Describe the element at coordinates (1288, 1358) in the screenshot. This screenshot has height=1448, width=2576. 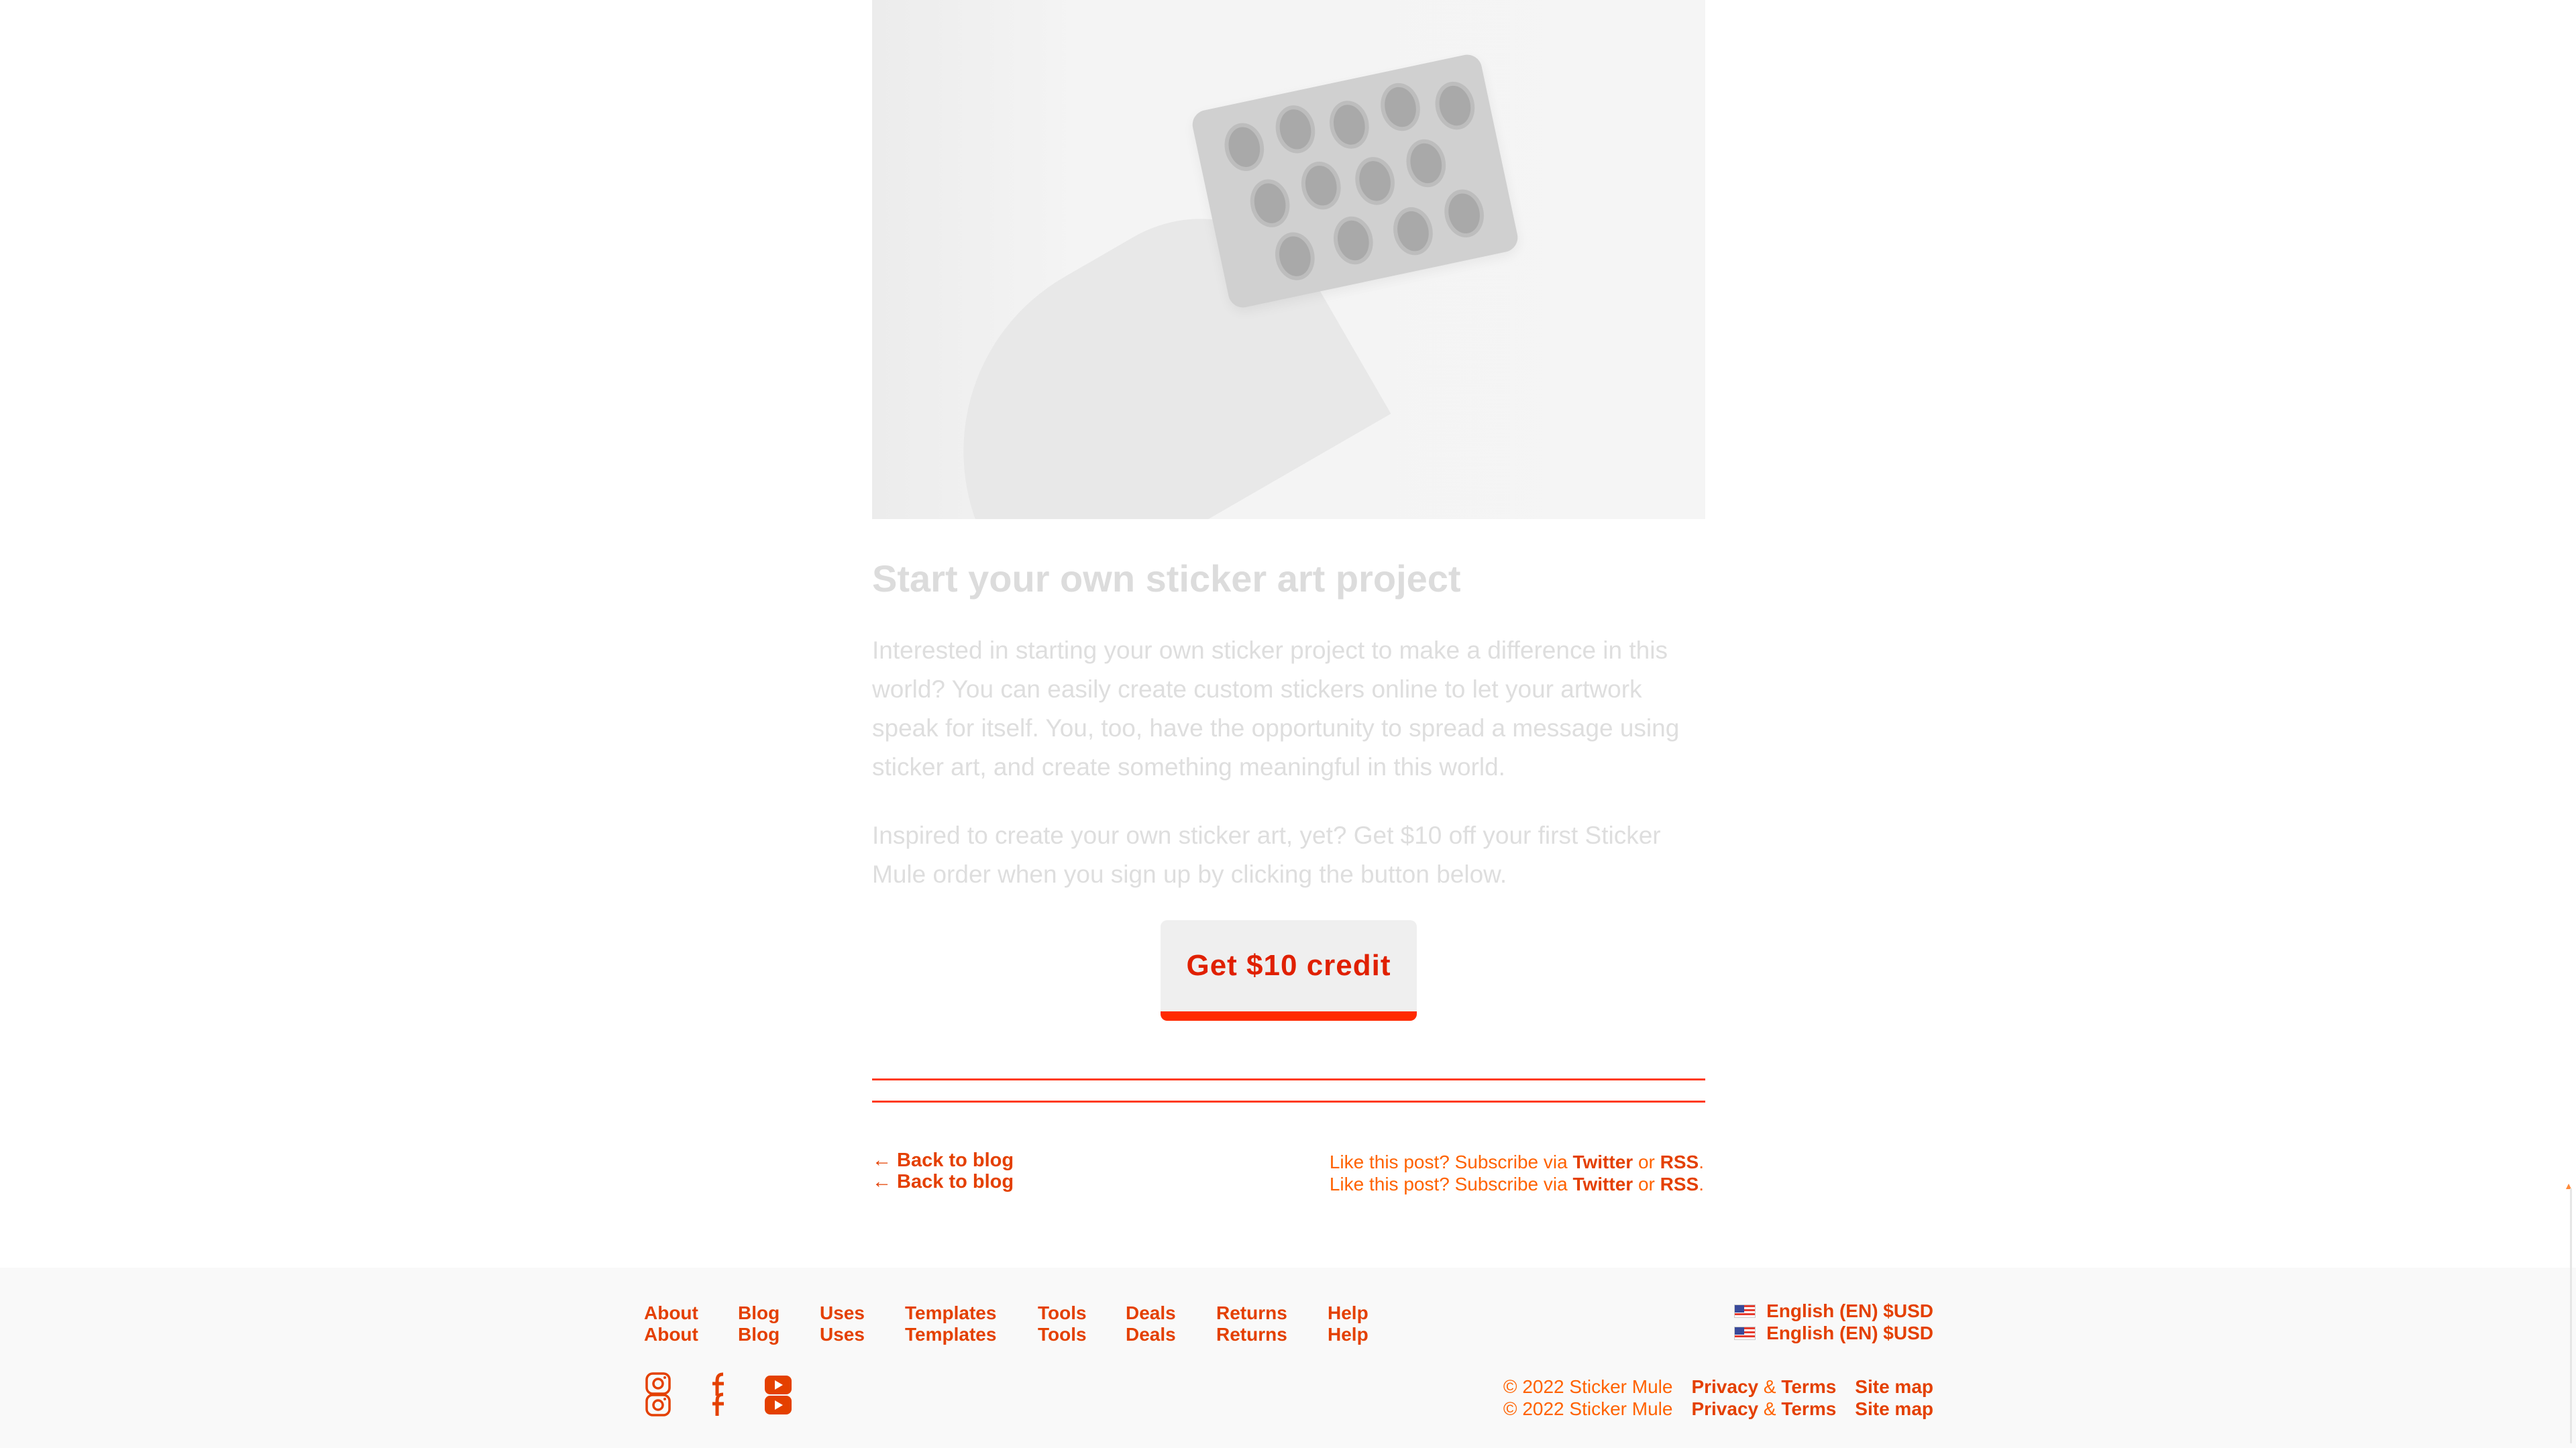
I see `footer` at that location.